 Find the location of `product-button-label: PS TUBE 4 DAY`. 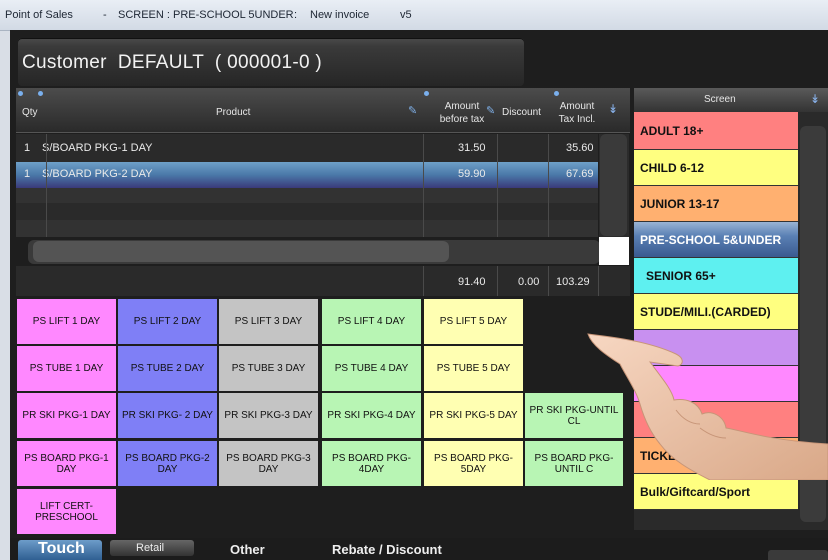

product-button-label: PS TUBE 4 DAY is located at coordinates (371, 368).